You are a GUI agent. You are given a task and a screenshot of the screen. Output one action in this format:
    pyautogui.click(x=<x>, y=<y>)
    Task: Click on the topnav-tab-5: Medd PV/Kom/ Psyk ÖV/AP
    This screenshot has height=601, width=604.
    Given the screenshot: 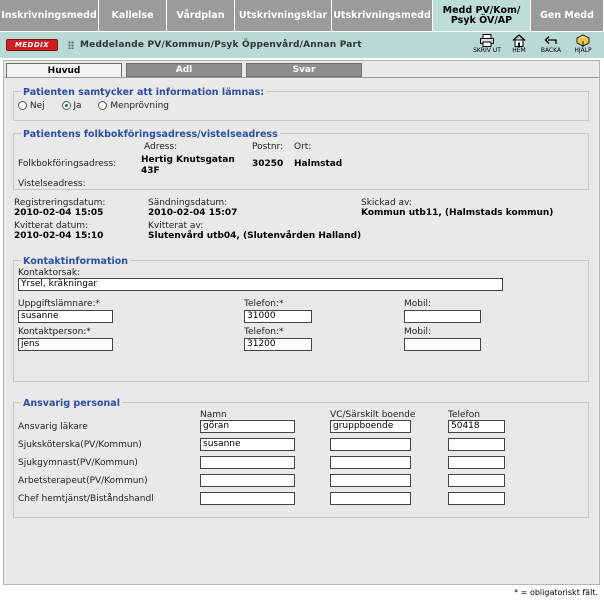 What is the action you would take?
    pyautogui.click(x=482, y=15)
    